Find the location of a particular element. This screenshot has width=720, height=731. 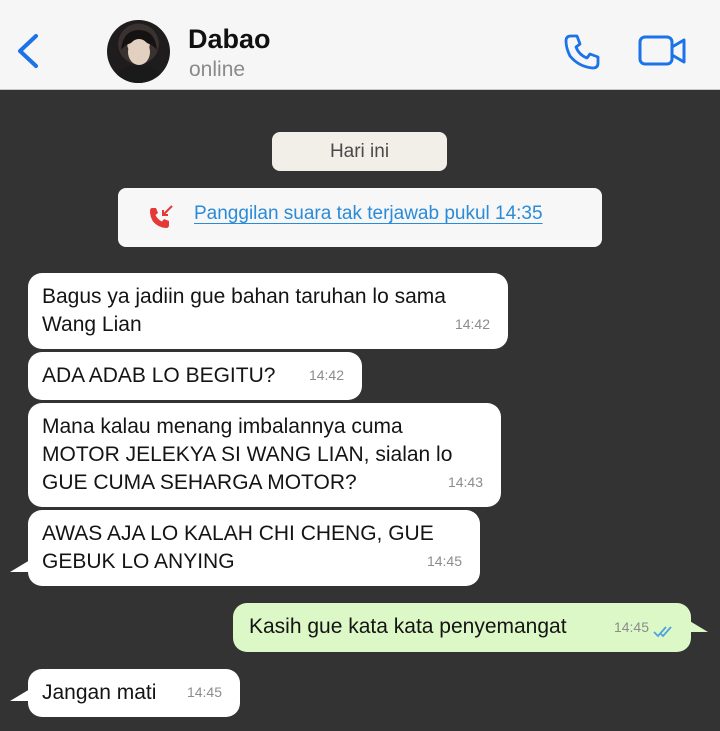

avatar-image is located at coordinates (139, 56).